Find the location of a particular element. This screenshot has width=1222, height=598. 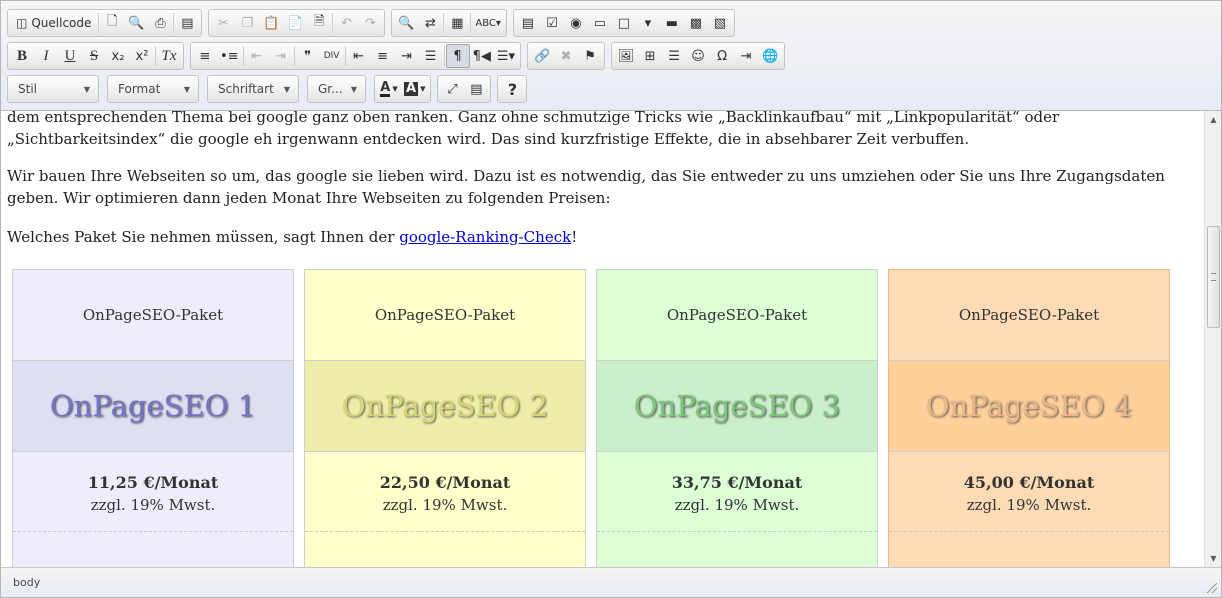

toolbar-row-3: Stil ▼ Format ▼ Schriftart ▼ Gr... ▼ A ▼ is located at coordinates (270, 89).